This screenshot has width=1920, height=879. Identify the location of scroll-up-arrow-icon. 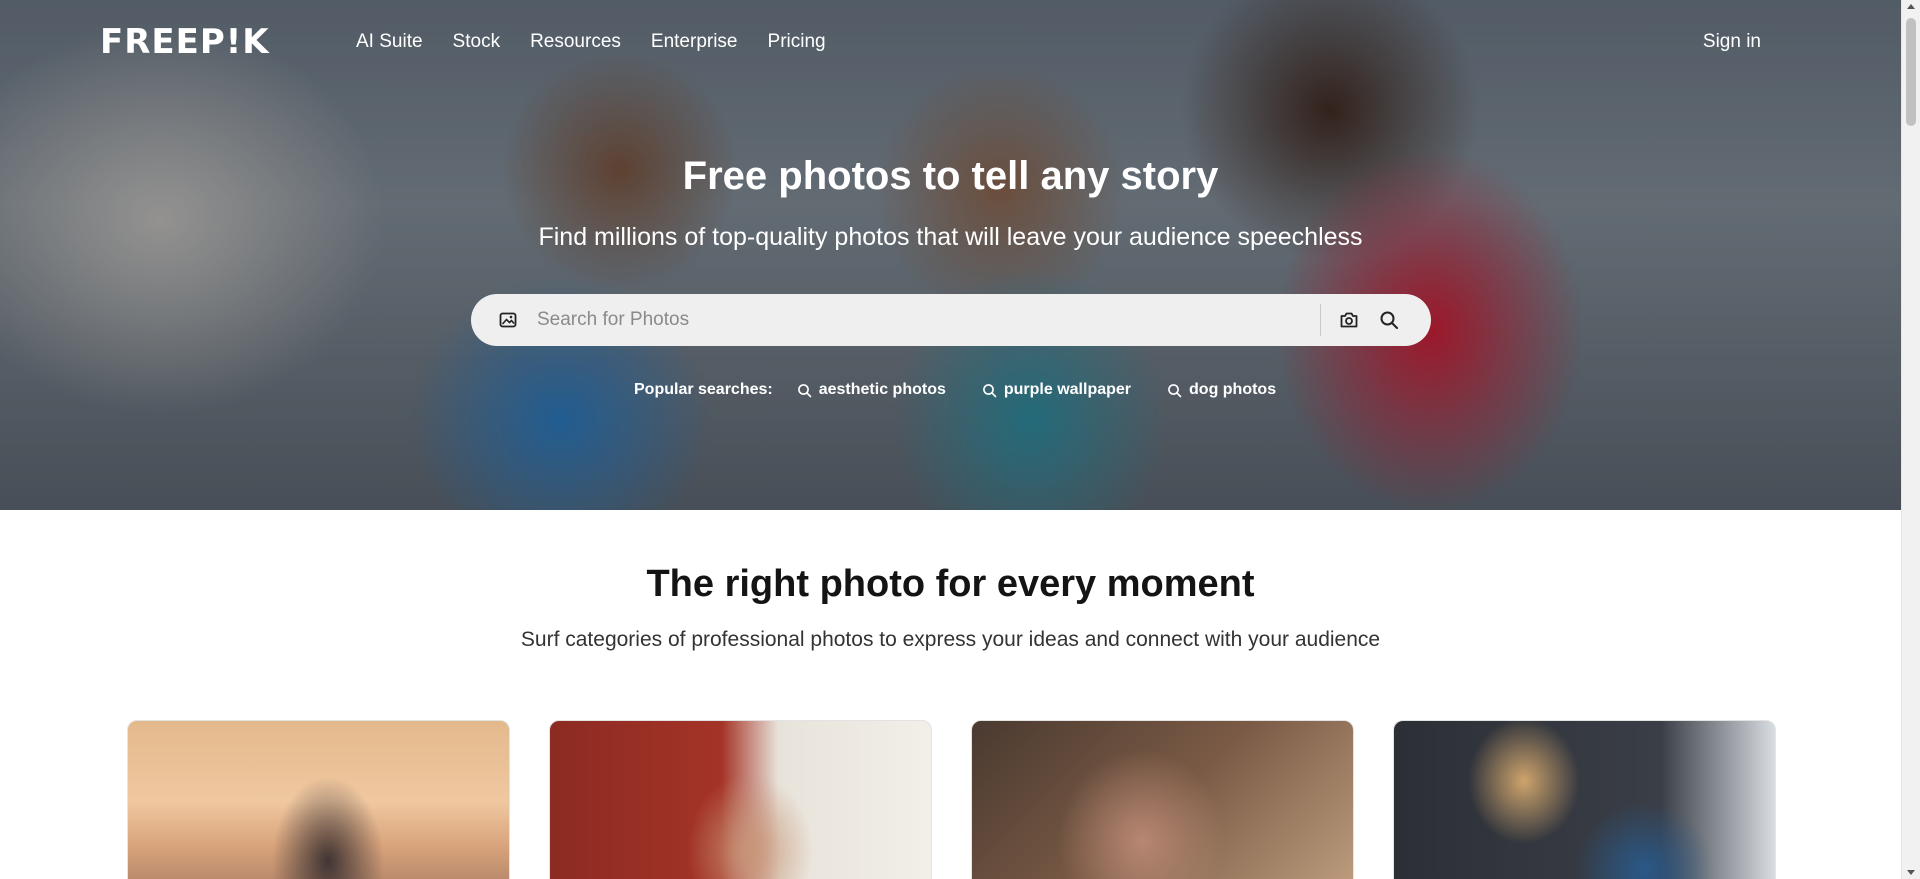
(1911, 6).